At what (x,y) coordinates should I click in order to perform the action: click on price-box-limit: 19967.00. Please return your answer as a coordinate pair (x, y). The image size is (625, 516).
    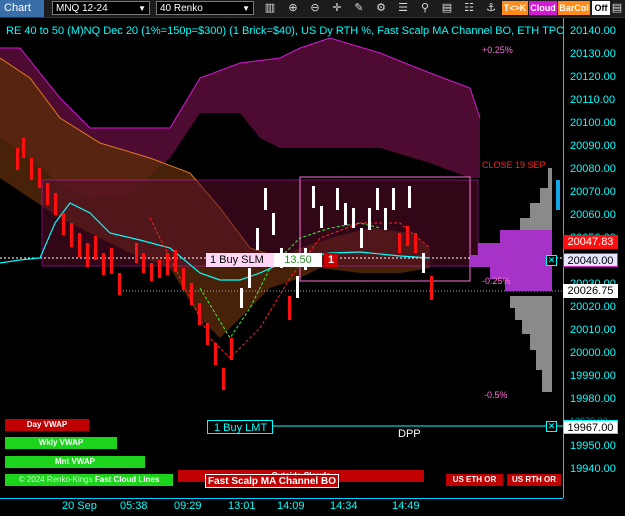
    Looking at the image, I should click on (590, 427).